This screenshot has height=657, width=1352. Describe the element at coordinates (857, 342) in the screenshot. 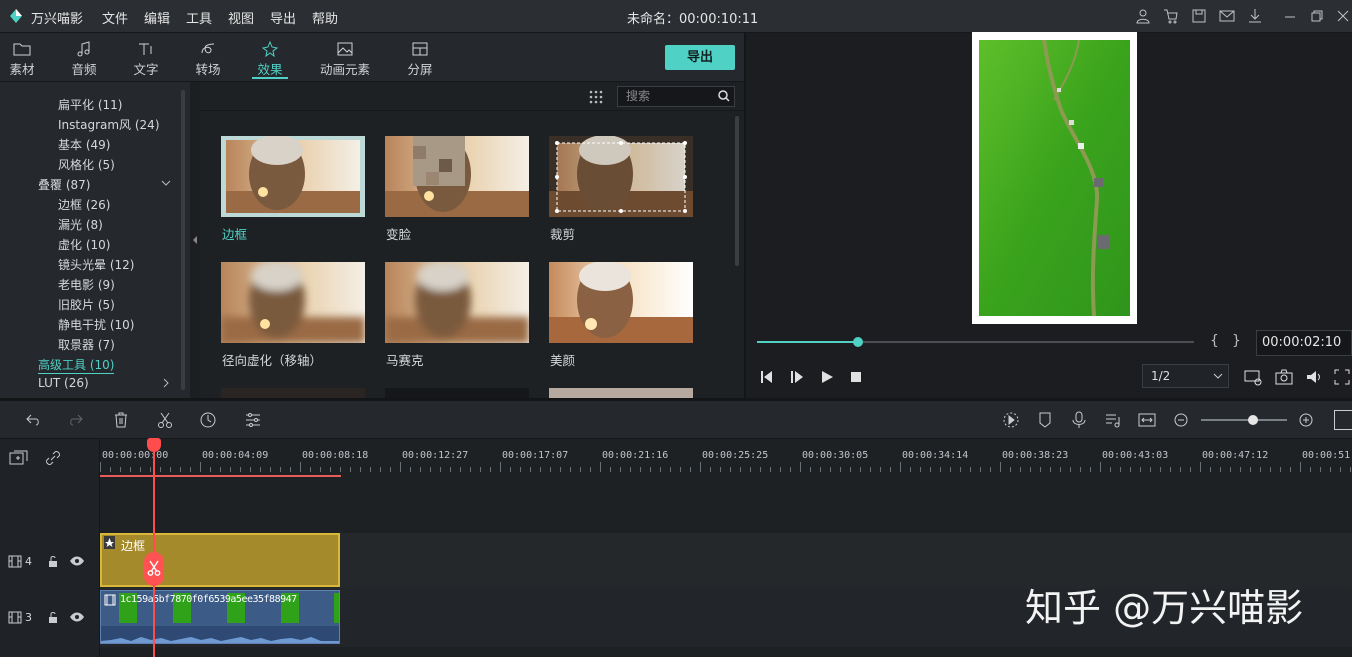

I see `playback-progress-knob` at that location.